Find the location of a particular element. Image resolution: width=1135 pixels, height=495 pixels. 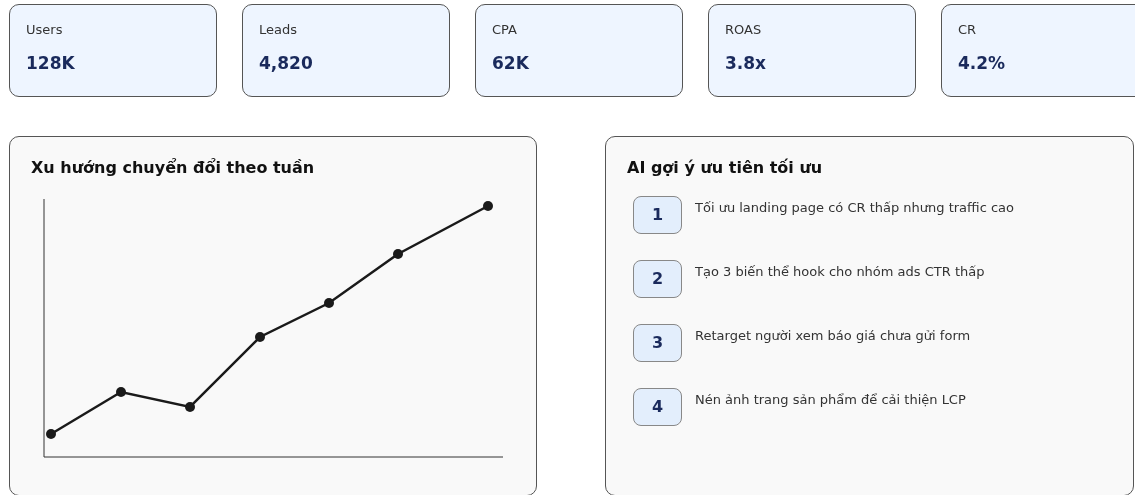

kpi-label: CPA is located at coordinates (505, 30).